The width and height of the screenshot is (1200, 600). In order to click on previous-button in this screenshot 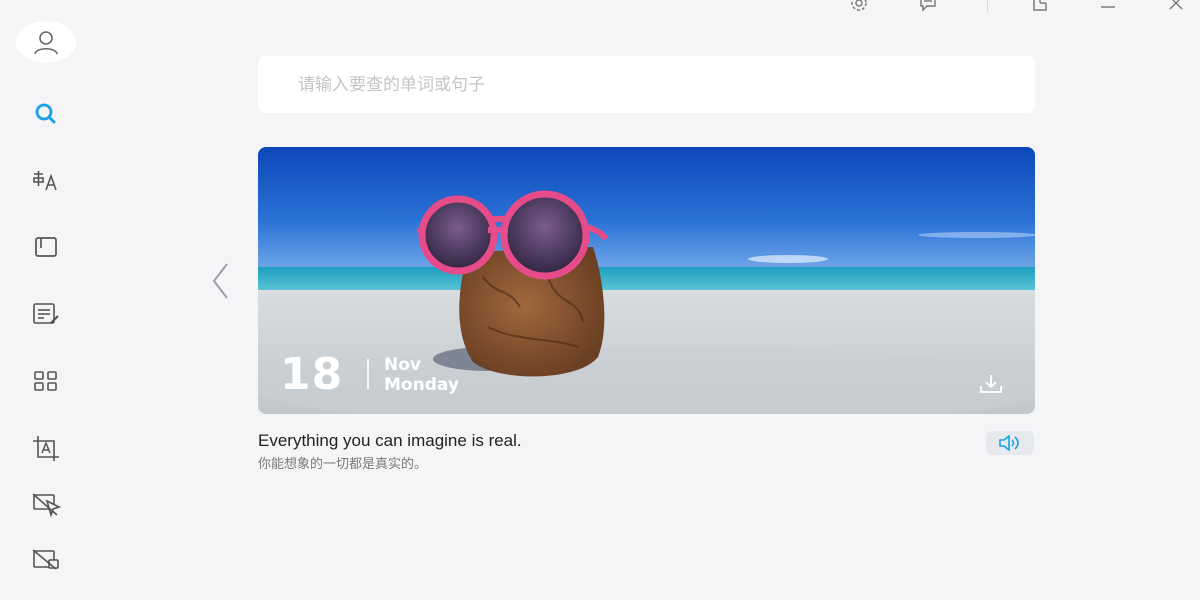, I will do `click(220, 281)`.